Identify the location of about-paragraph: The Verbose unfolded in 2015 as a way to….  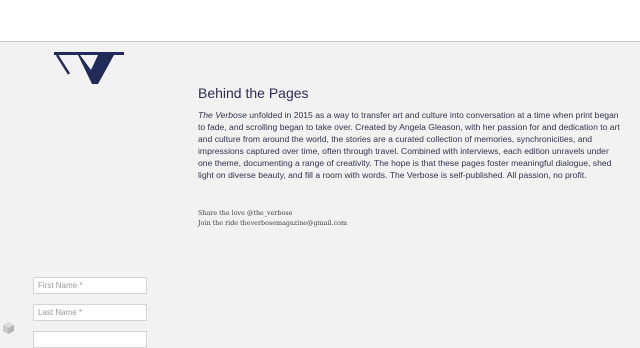
(409, 145).